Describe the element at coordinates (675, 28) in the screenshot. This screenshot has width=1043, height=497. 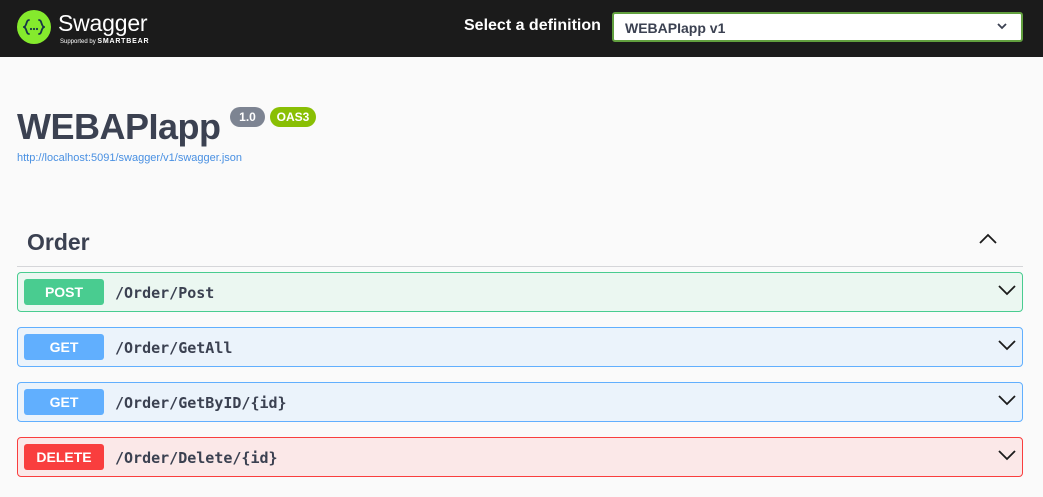
I see `definition-select-value: WEBAPIapp v1` at that location.